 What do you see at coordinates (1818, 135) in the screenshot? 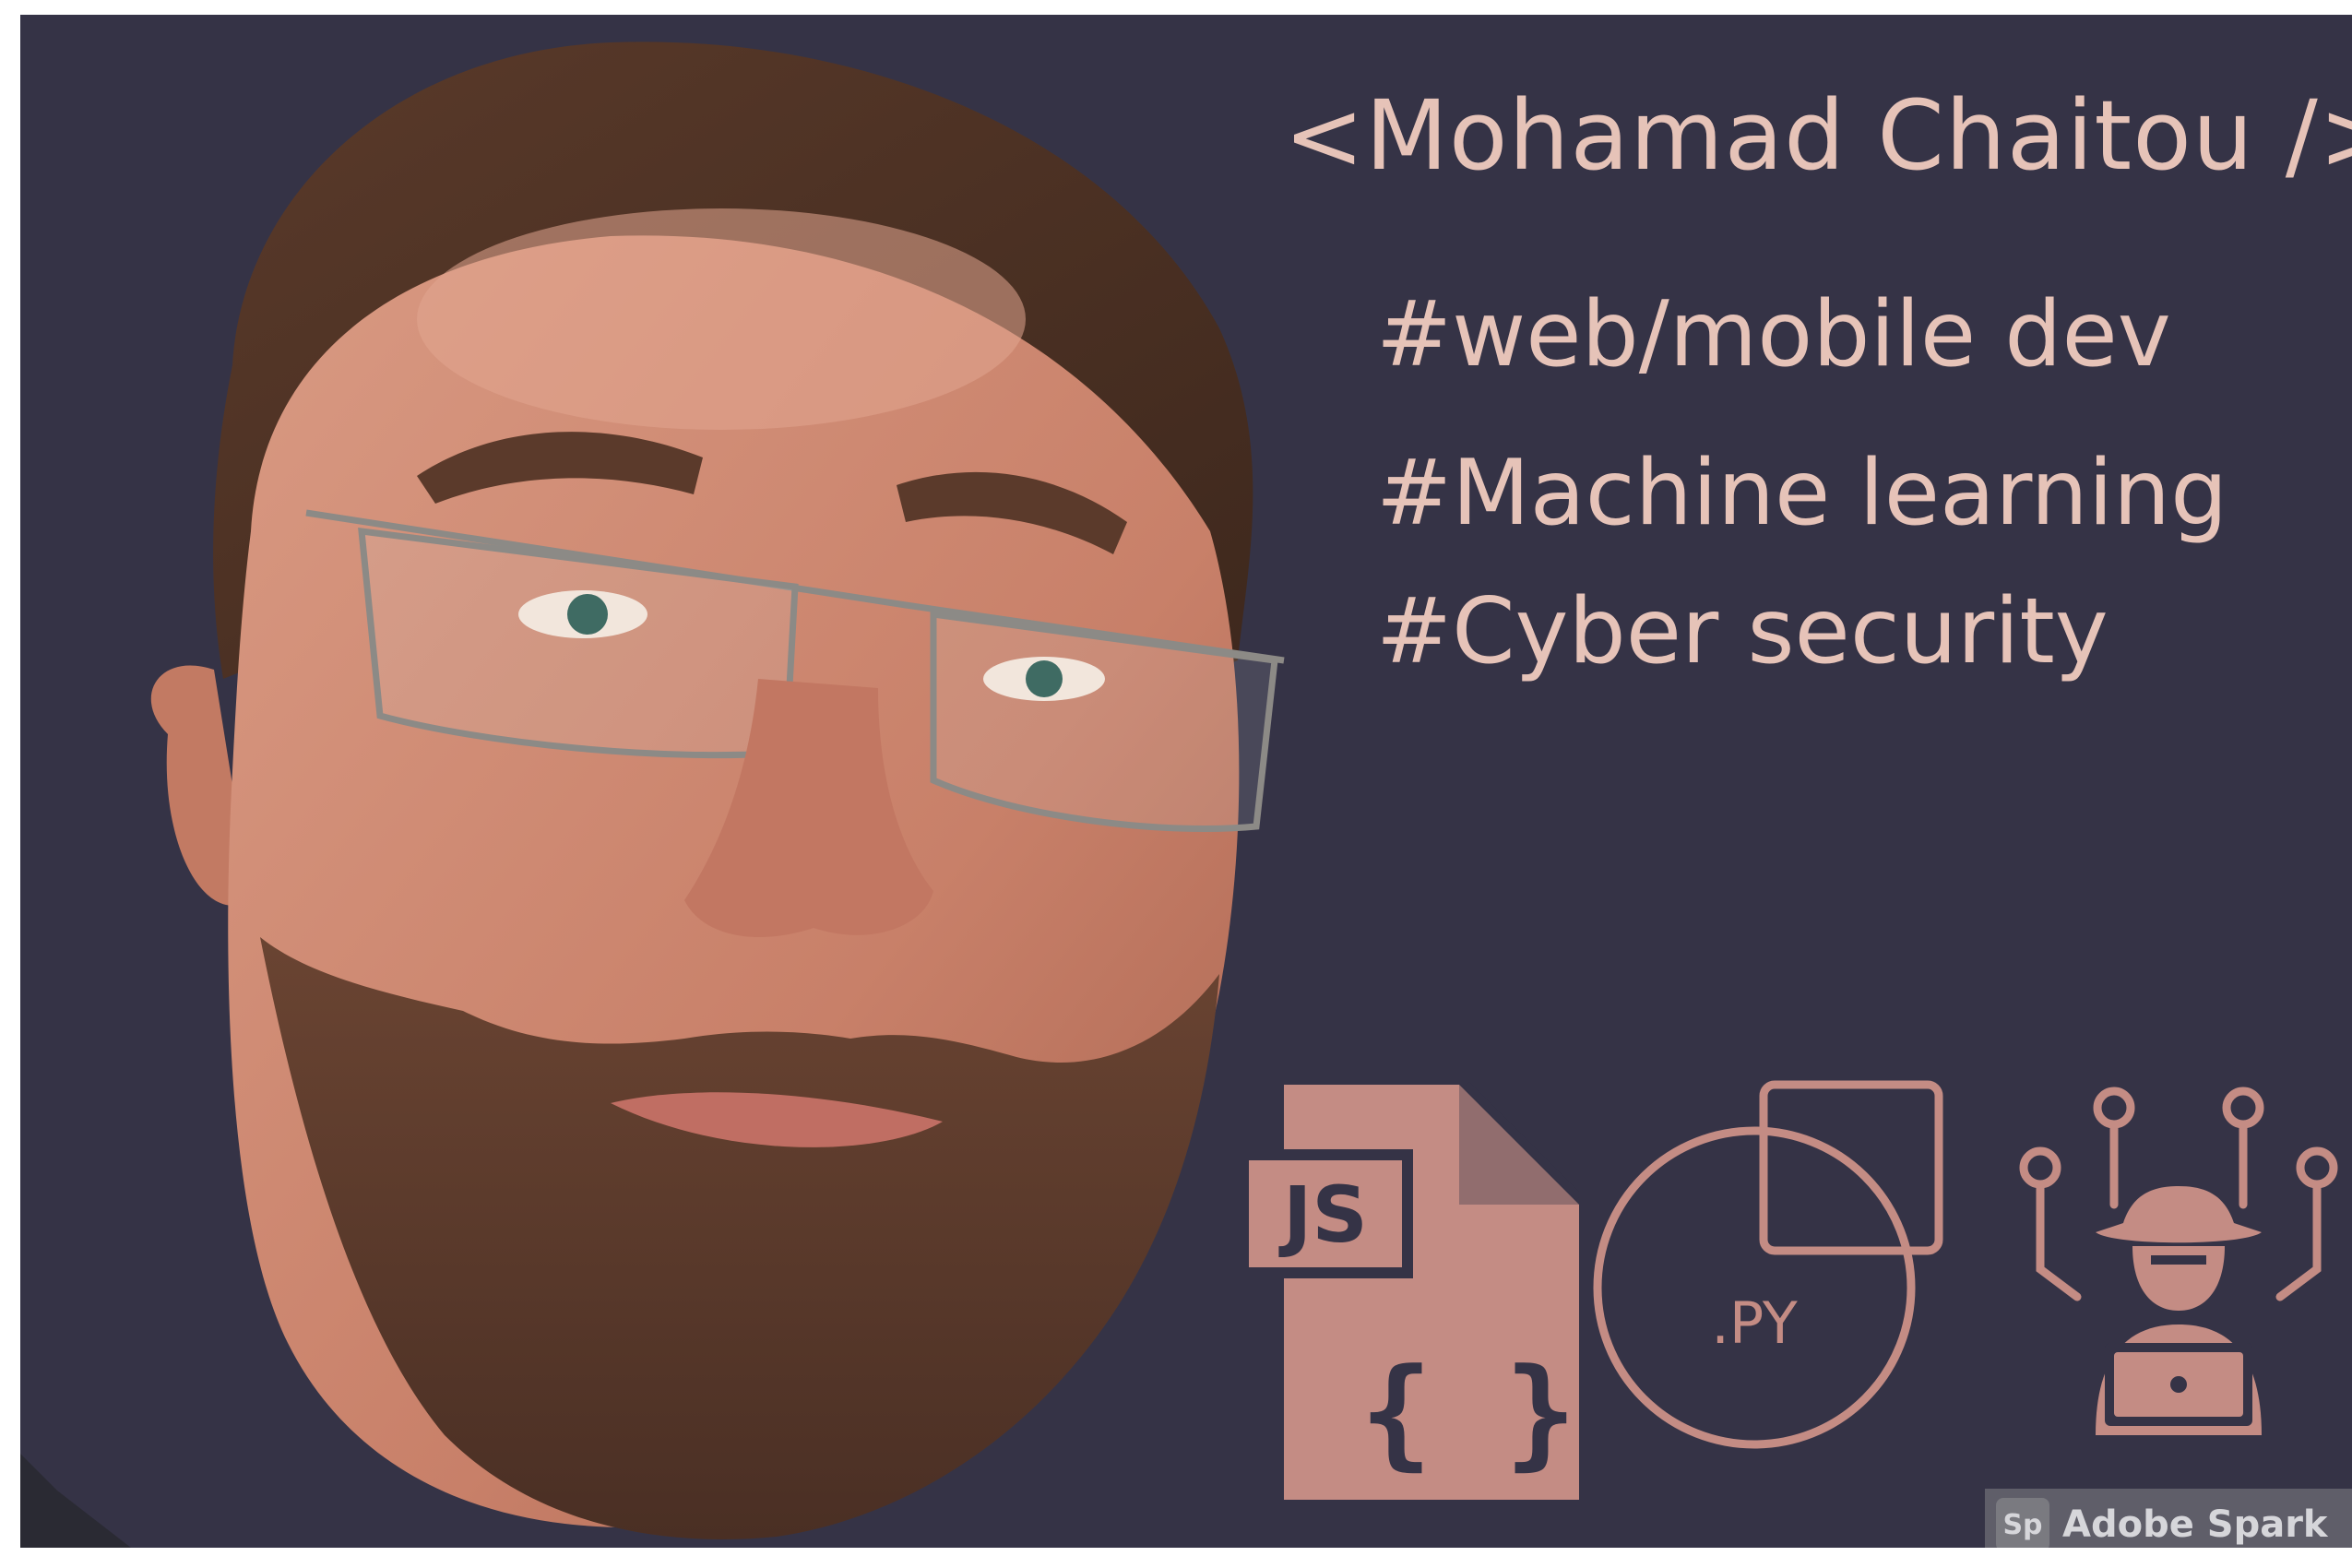
I see `page-title: <Mohamad Chaitou />` at bounding box center [1818, 135].